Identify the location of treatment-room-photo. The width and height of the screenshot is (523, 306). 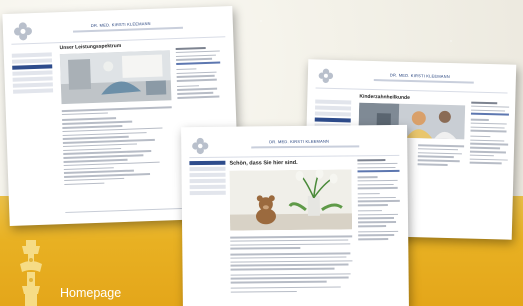
(115, 77).